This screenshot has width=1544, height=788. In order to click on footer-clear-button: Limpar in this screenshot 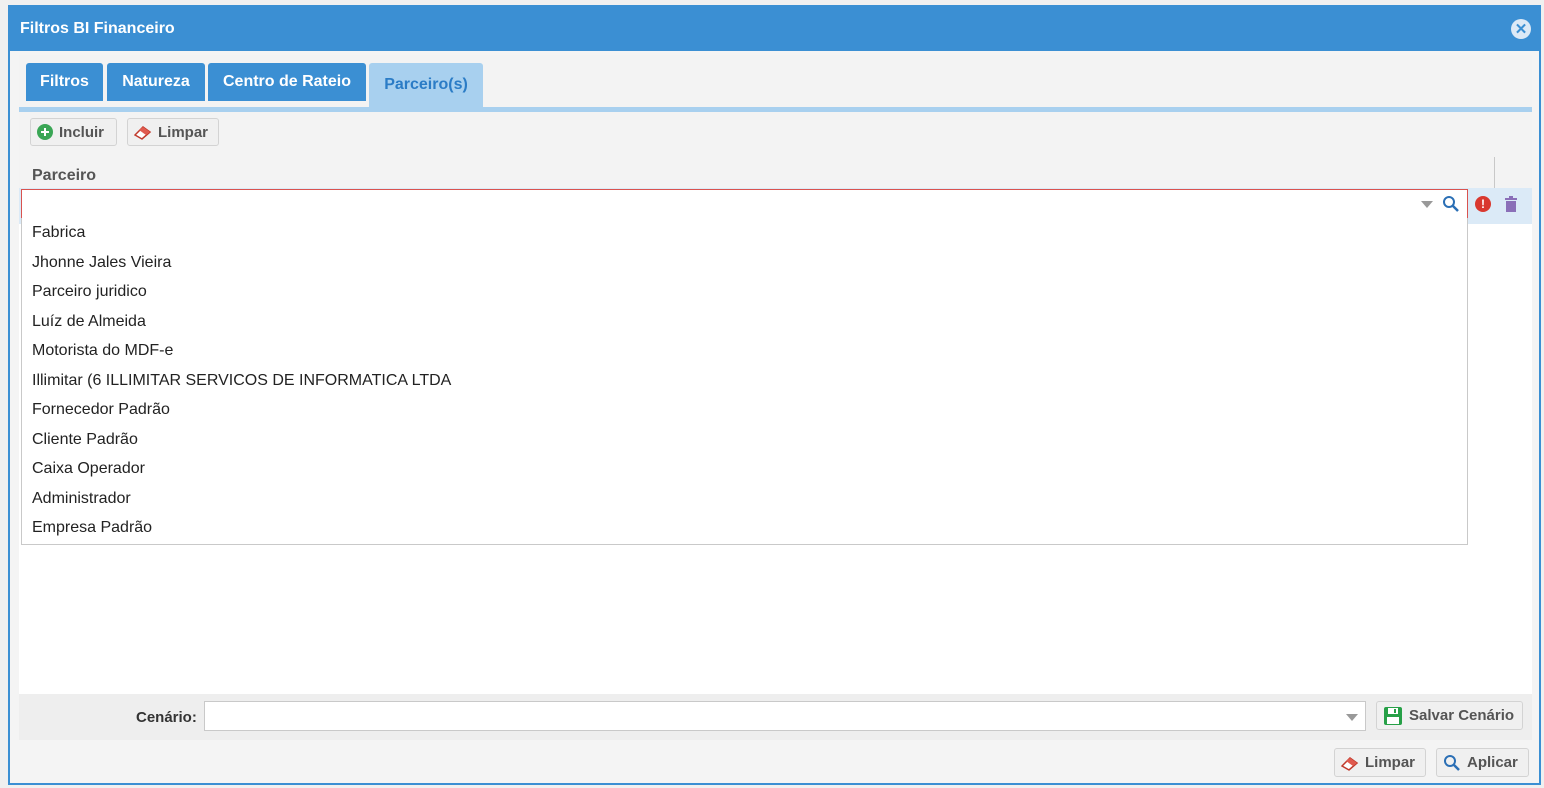, I will do `click(1380, 762)`.